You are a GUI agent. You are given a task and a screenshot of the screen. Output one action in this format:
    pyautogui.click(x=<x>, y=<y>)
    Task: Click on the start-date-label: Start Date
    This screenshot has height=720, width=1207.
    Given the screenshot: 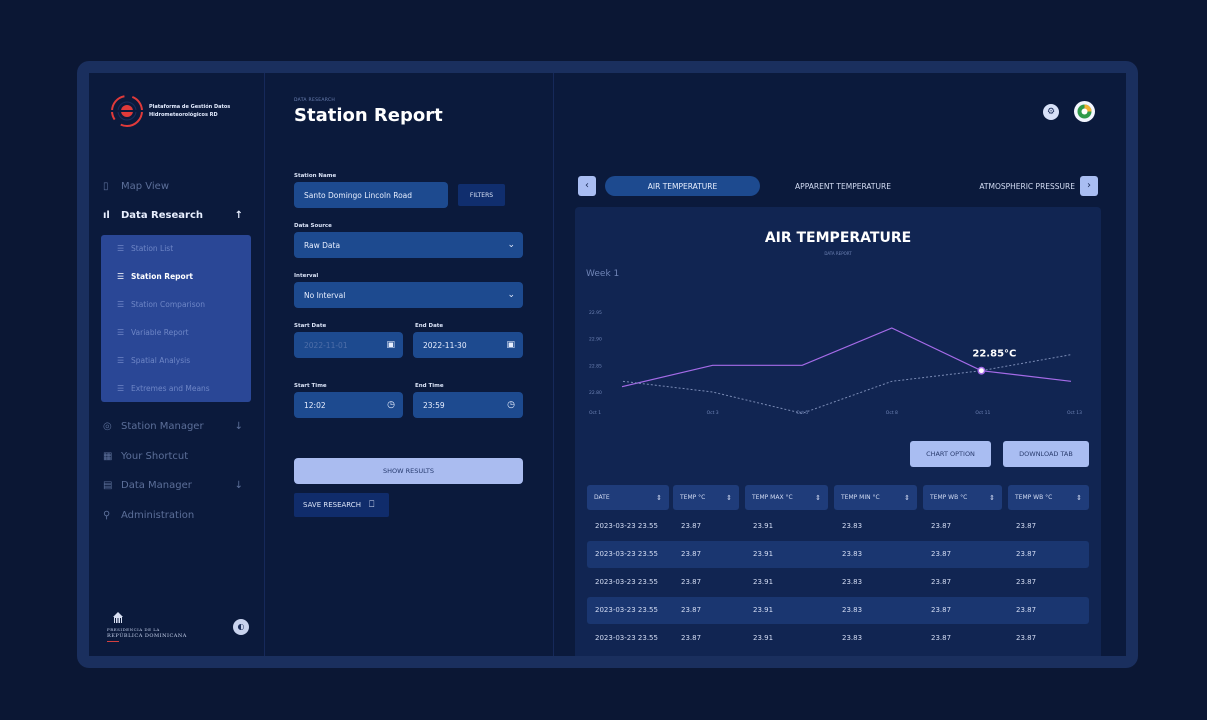 What is the action you would take?
    pyautogui.click(x=310, y=326)
    